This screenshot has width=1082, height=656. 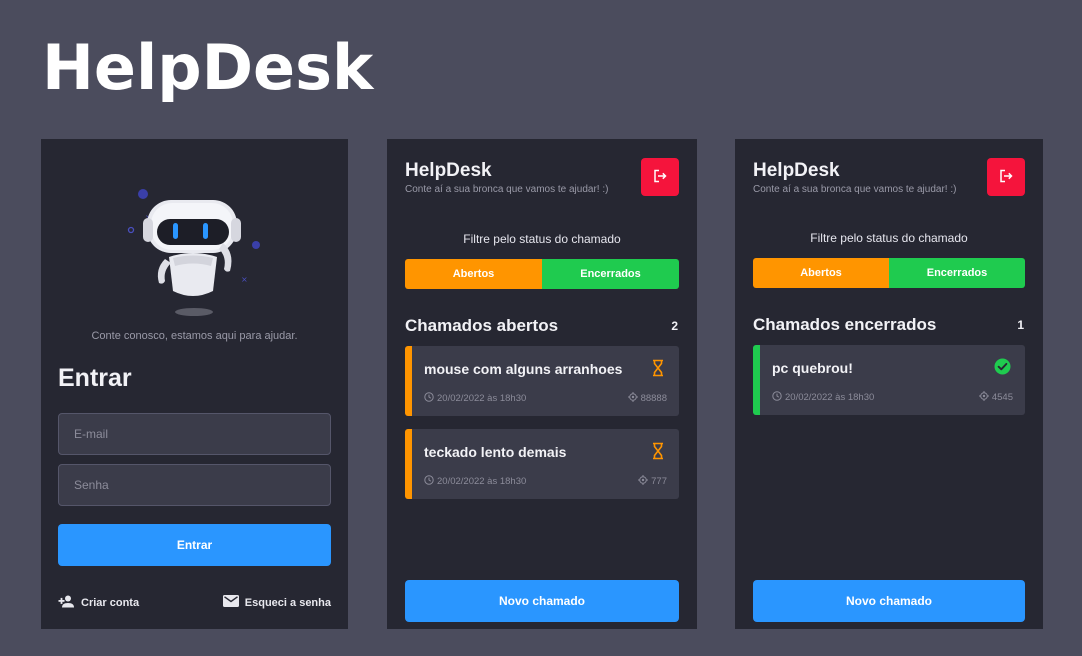 What do you see at coordinates (659, 481) in the screenshot?
I see `ticket-id-text: 777` at bounding box center [659, 481].